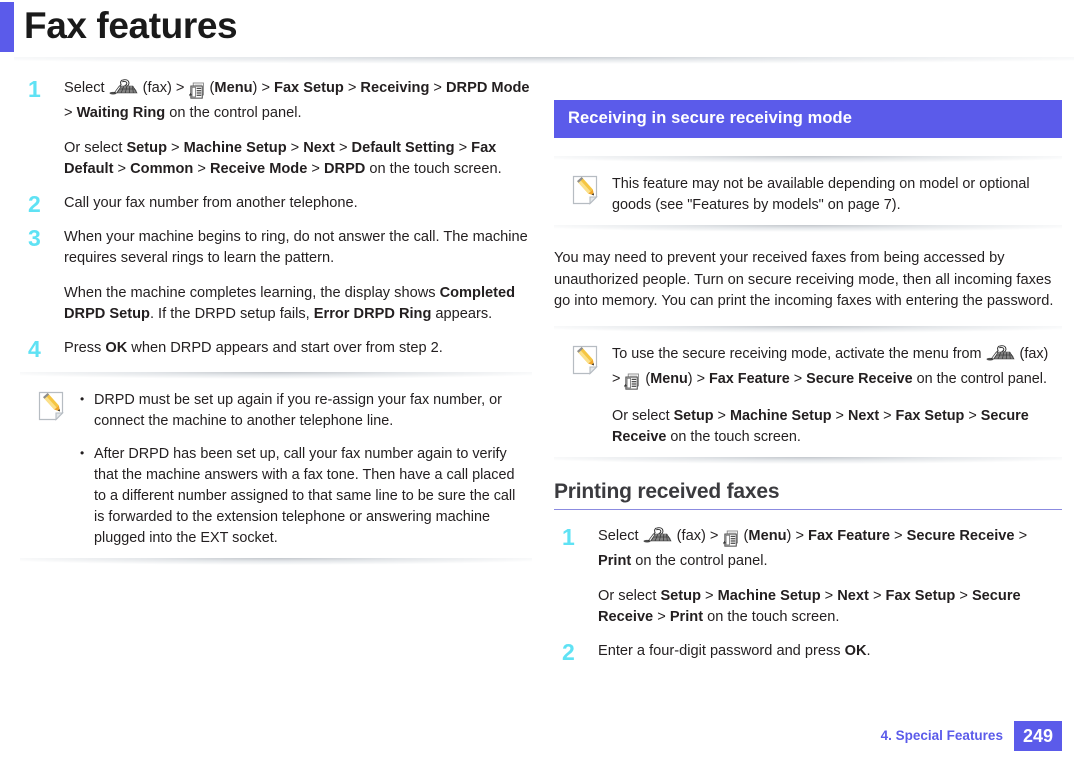 This screenshot has width=1080, height=763. I want to click on subheading-divider, so click(808, 509).